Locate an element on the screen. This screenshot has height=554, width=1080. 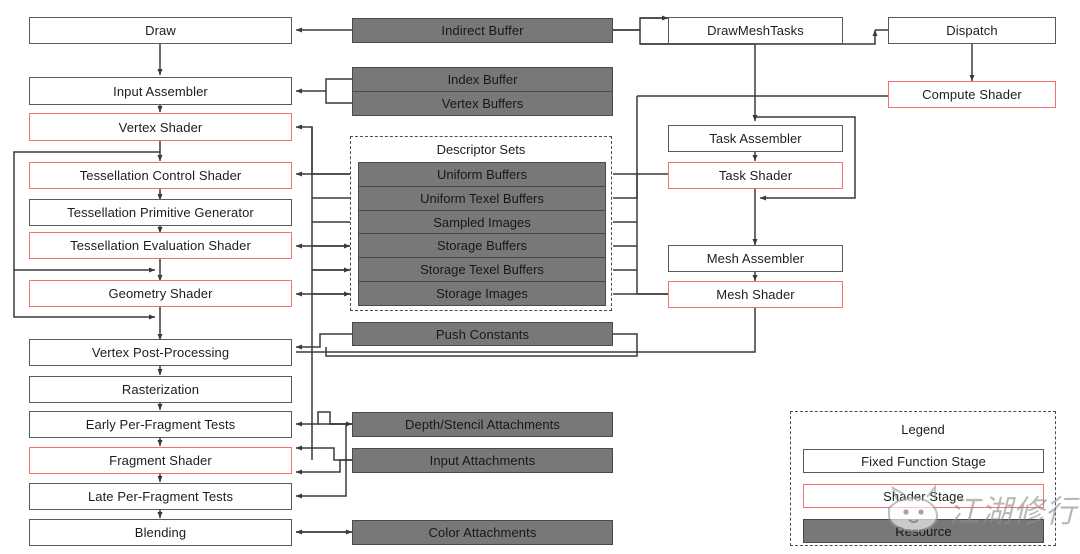
descriptor-sampled-images: Sampled Images is located at coordinates (482, 221).